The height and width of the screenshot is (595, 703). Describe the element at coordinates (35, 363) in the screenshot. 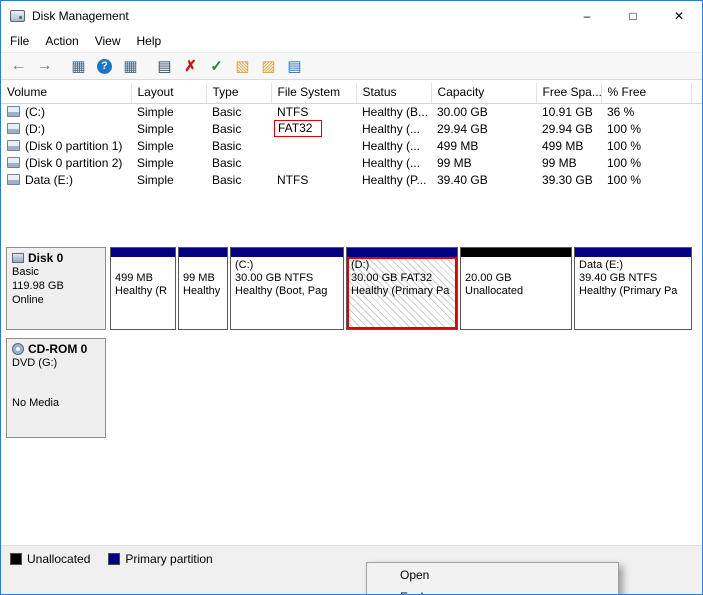

I see `cdrom-type: DVD (G:)` at that location.